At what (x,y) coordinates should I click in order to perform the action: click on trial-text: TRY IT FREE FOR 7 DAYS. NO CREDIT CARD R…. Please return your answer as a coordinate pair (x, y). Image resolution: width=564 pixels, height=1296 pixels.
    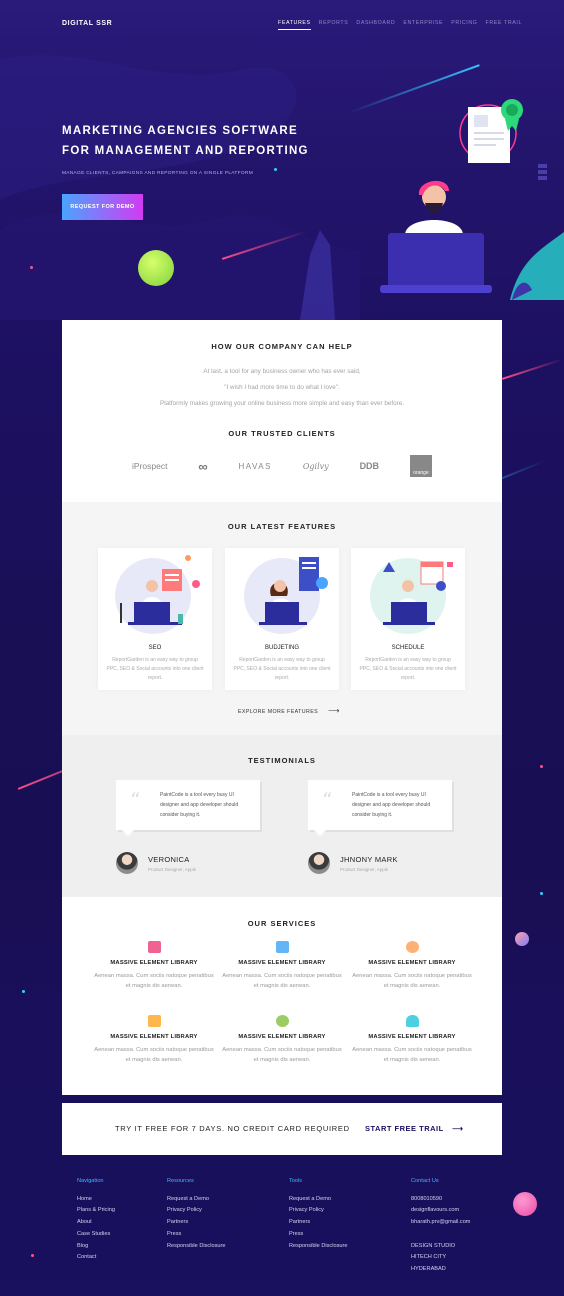
    Looking at the image, I should click on (232, 1128).